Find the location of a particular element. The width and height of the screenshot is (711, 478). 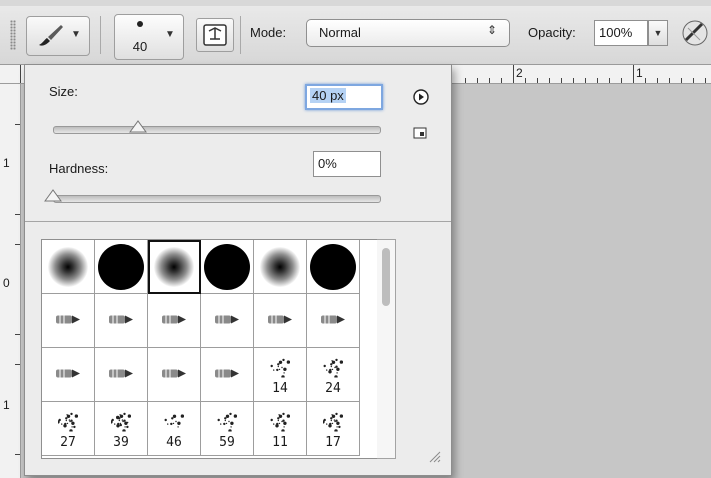

size-slider-thumb is located at coordinates (137, 126).